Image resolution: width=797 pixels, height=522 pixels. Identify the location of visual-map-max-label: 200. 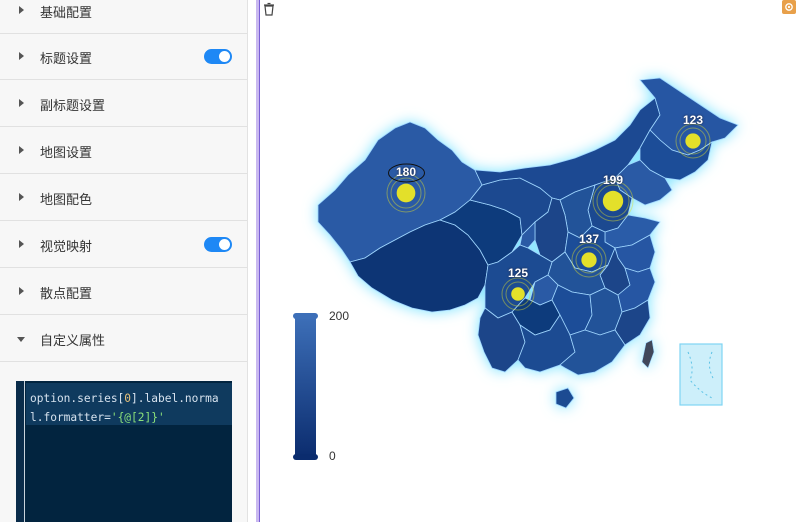
(339, 316).